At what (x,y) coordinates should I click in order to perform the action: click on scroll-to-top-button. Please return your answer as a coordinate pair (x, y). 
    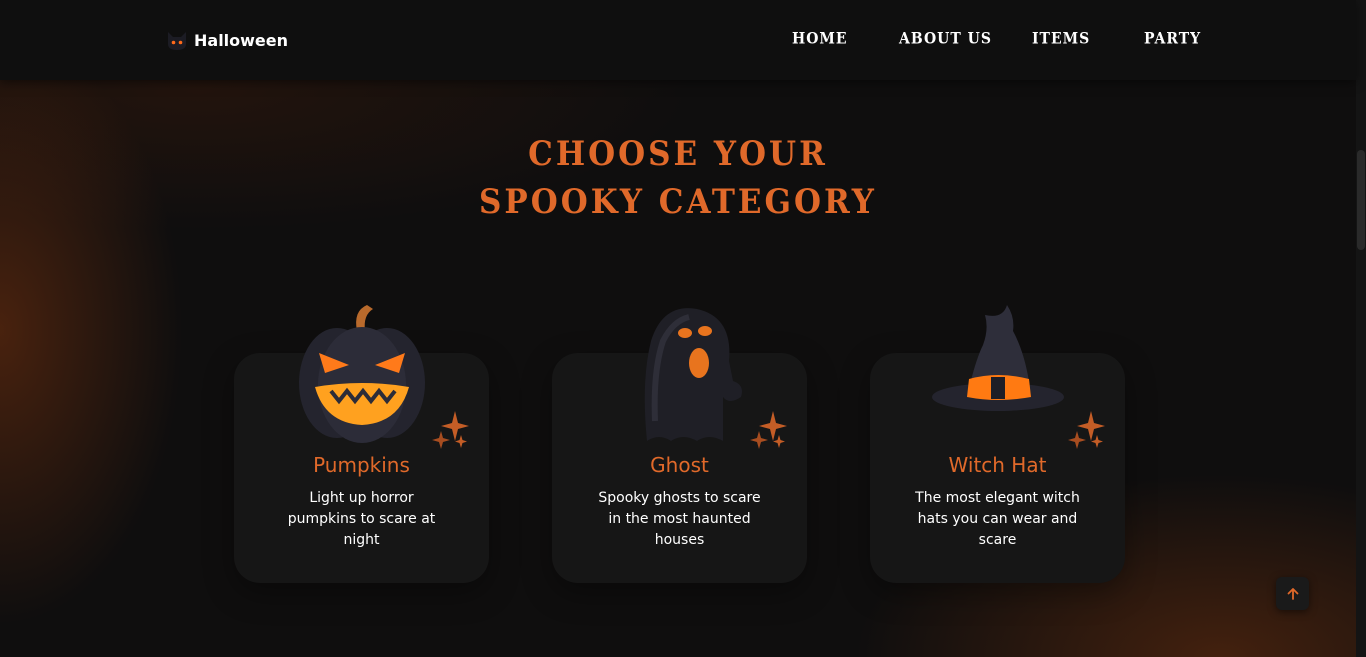
    Looking at the image, I should click on (1292, 593).